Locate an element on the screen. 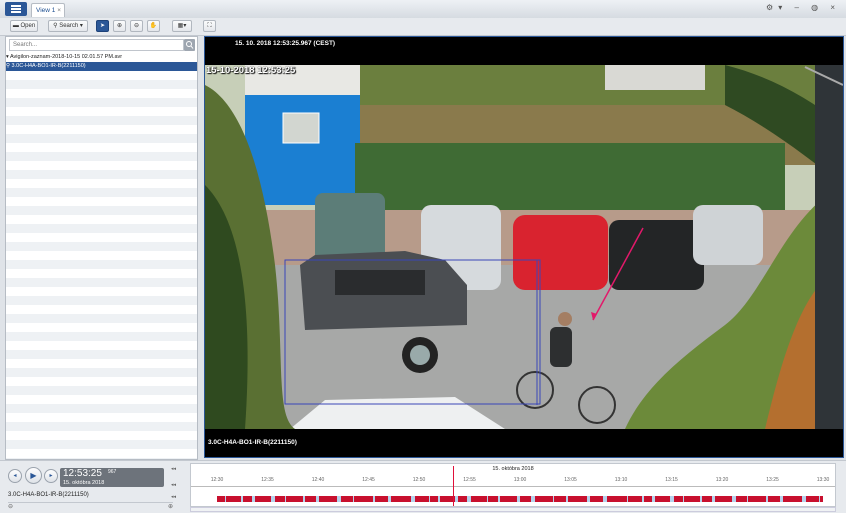 Image resolution: width=846 pixels, height=513 pixels. clock-time: 12:53:25 is located at coordinates (82, 473).